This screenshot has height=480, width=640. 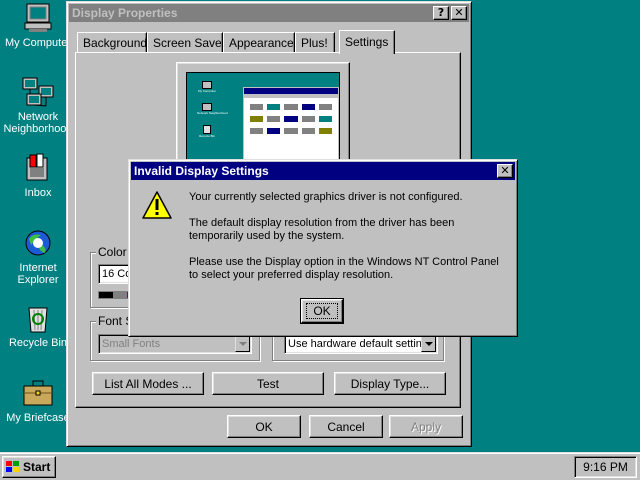 What do you see at coordinates (212, 113) in the screenshot?
I see `preview-caption: Network Neighborhood` at bounding box center [212, 113].